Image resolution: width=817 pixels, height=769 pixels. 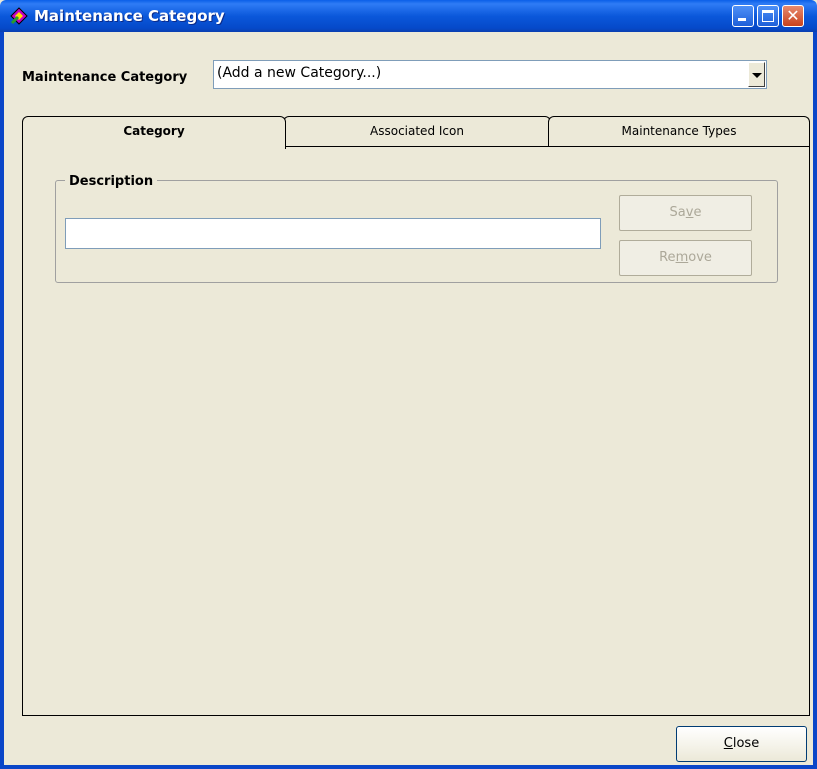 I want to click on window-frame-right, so click(x=815, y=400).